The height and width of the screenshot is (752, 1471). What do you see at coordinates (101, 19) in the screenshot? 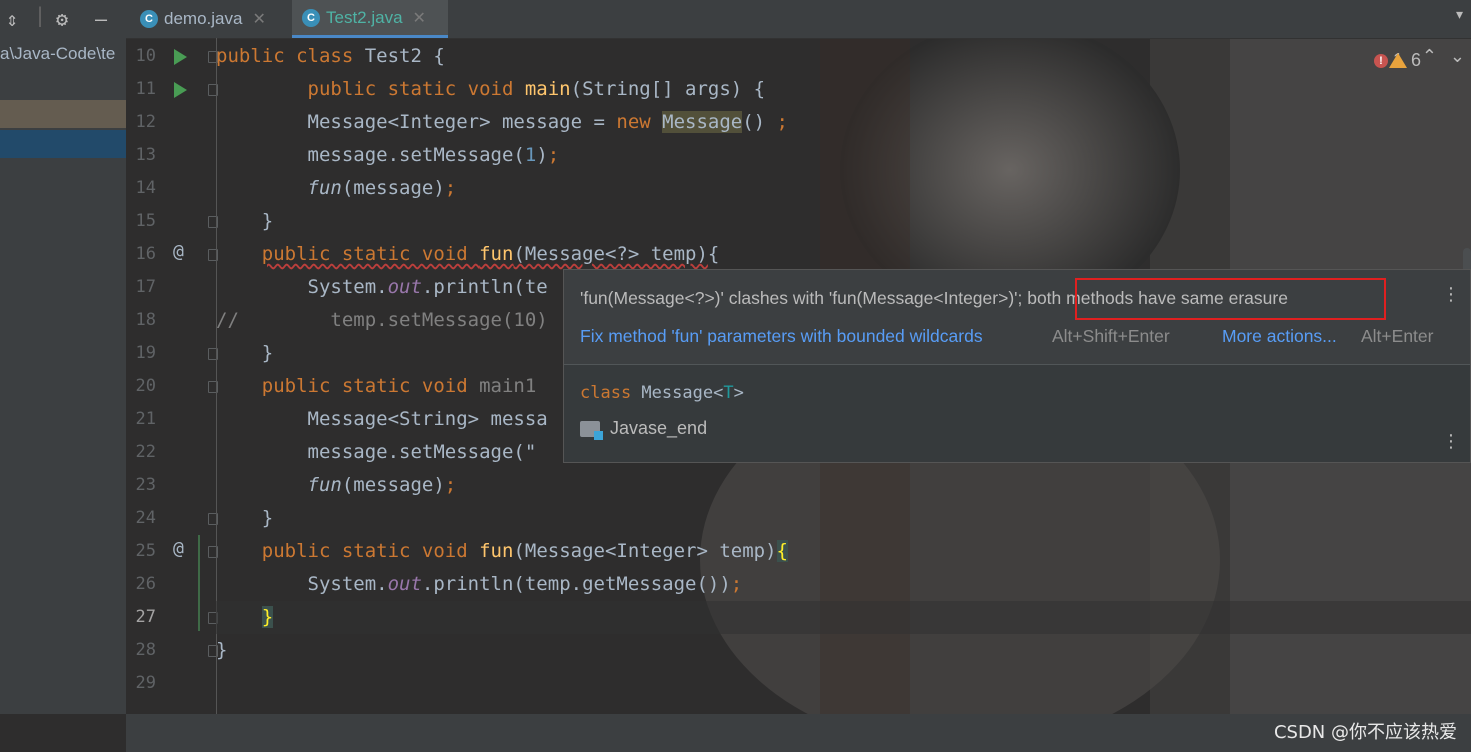
I see `minimize-icon: —` at bounding box center [101, 19].